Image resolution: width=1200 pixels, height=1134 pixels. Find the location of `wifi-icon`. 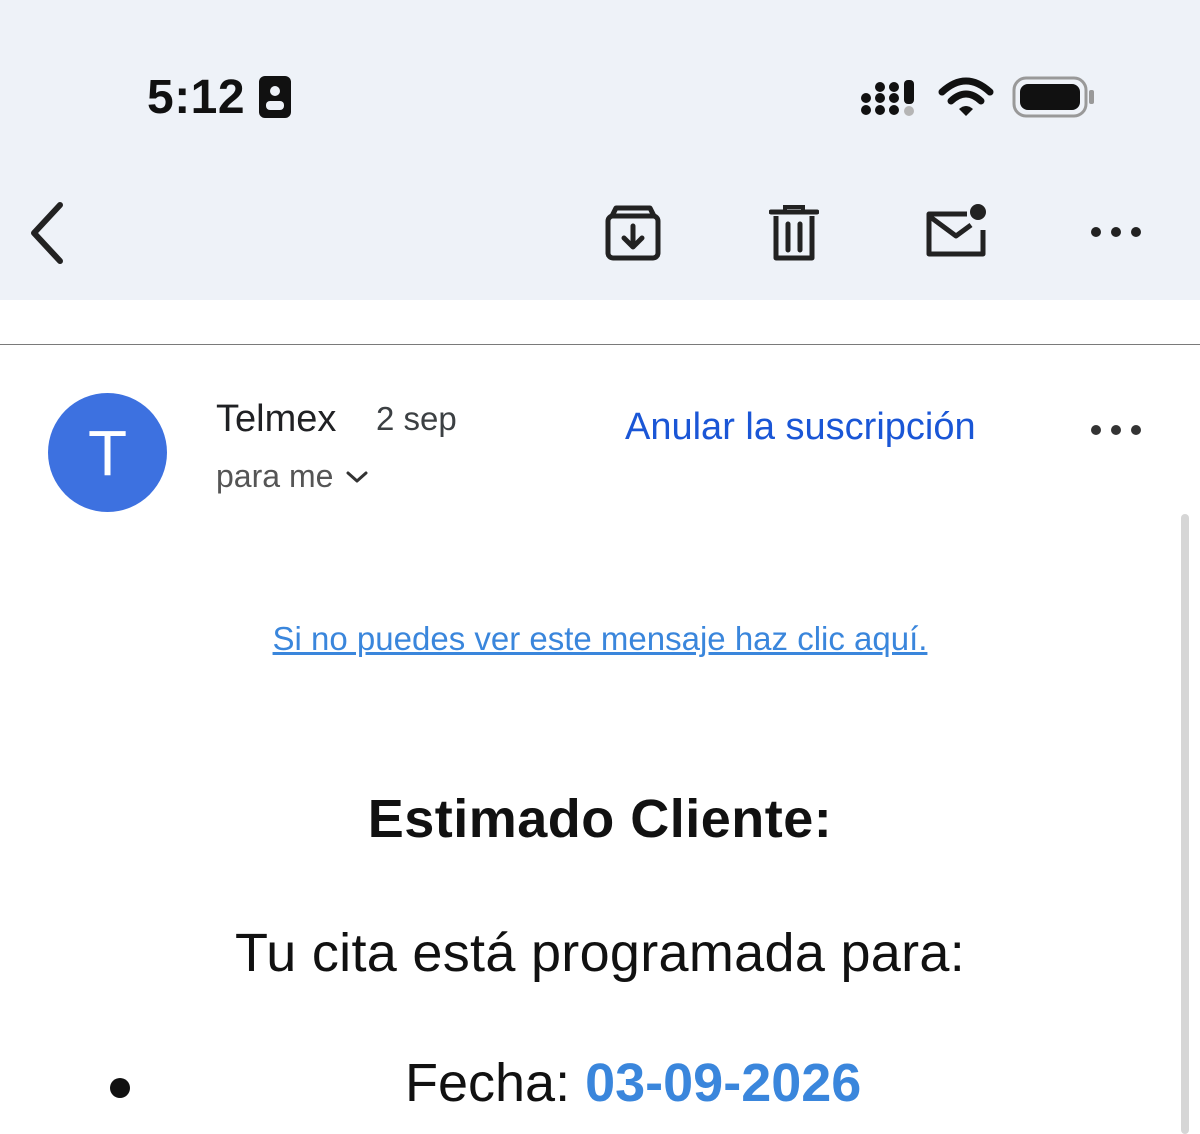

wifi-icon is located at coordinates (966, 100).